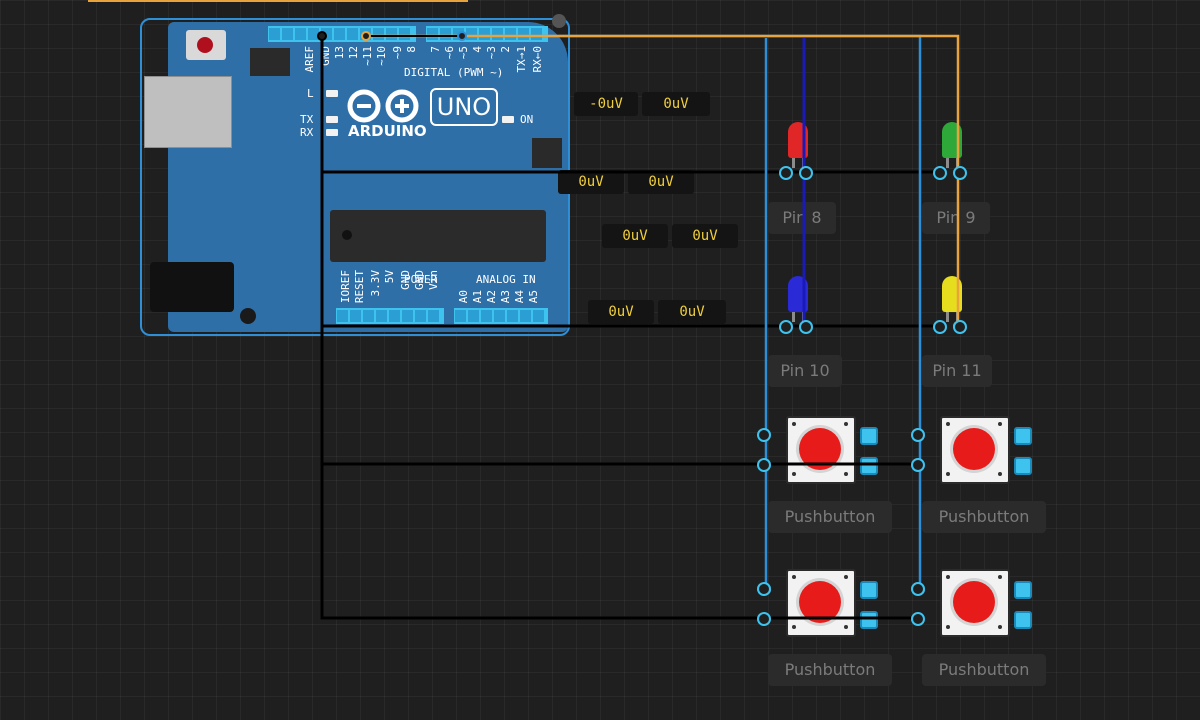  What do you see at coordinates (505, 297) in the screenshot?
I see `analog-pin-label-3: A3` at bounding box center [505, 297].